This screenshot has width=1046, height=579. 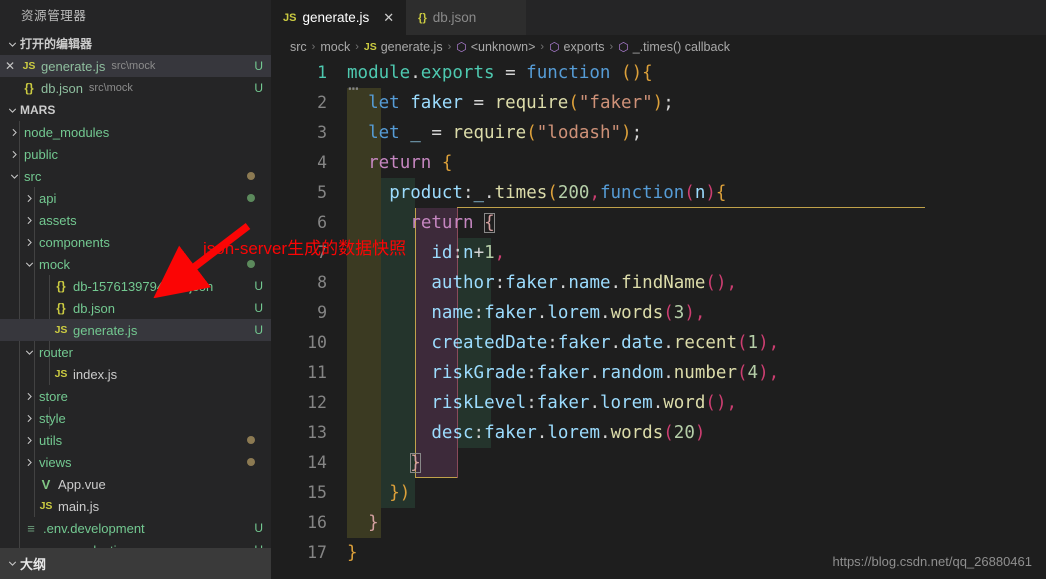 I want to click on chevron-right-icon, so click(x=29, y=418).